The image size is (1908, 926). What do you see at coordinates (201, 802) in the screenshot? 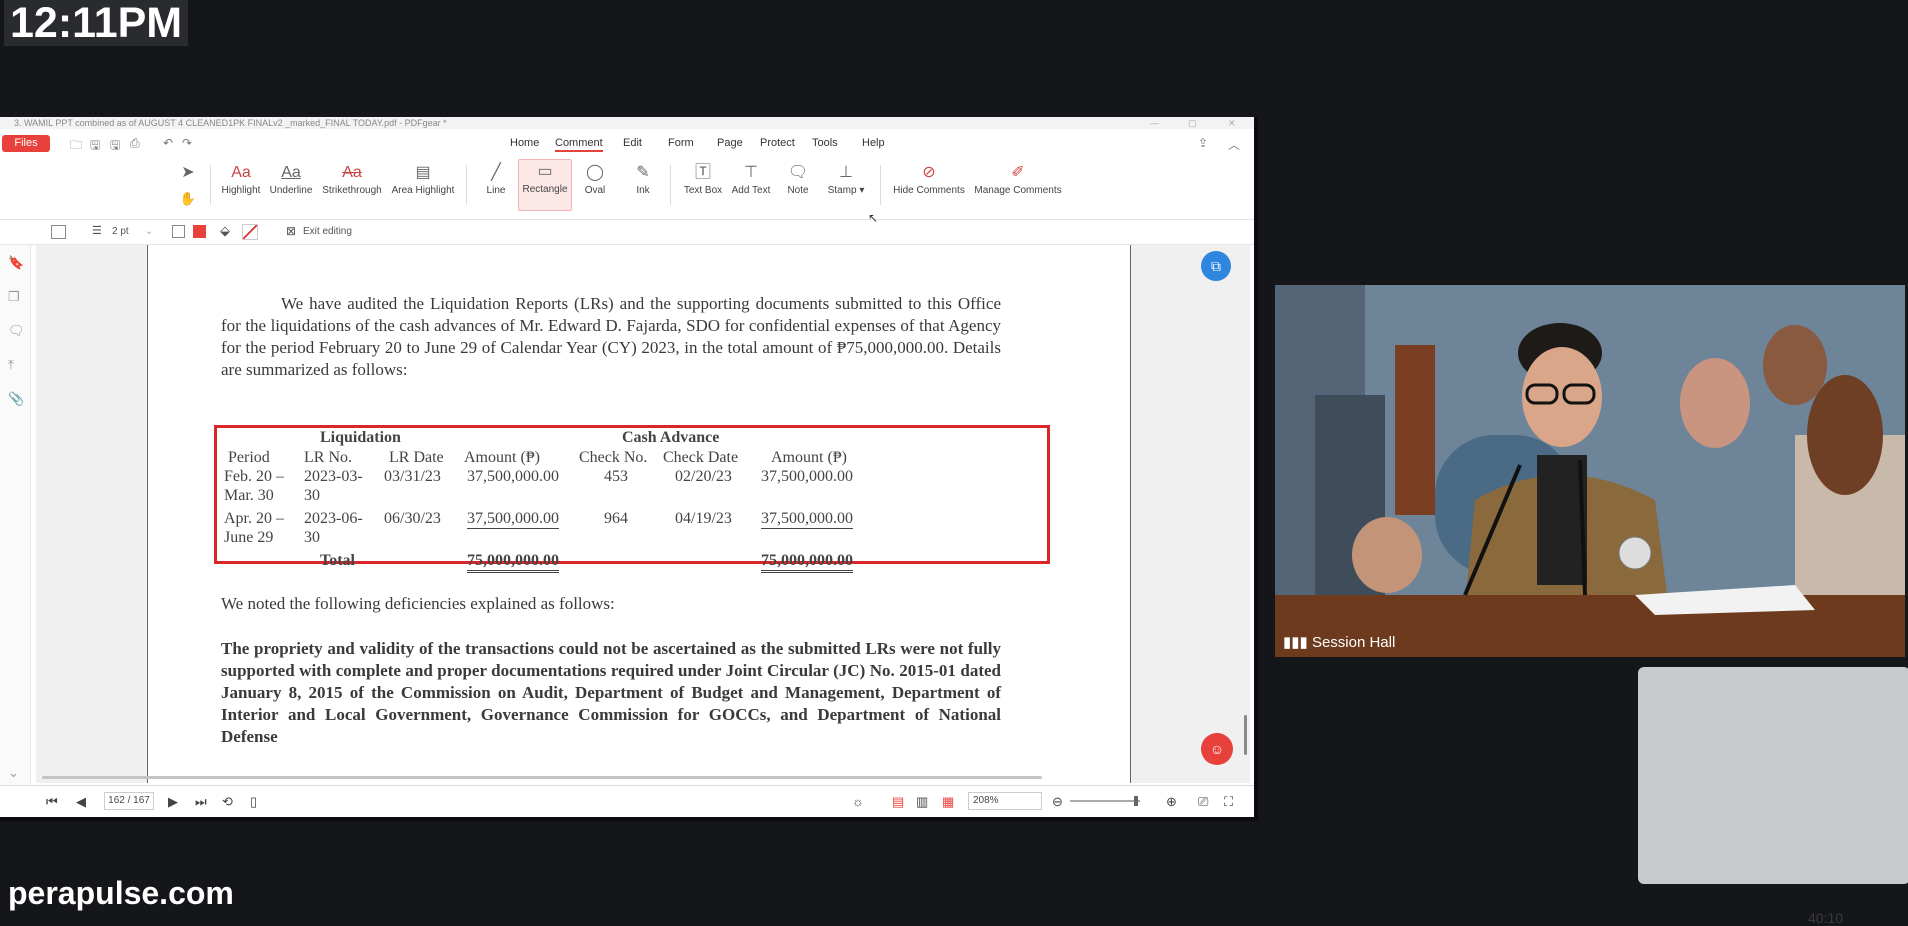
I see `last-page-icon: ⏭` at bounding box center [201, 802].